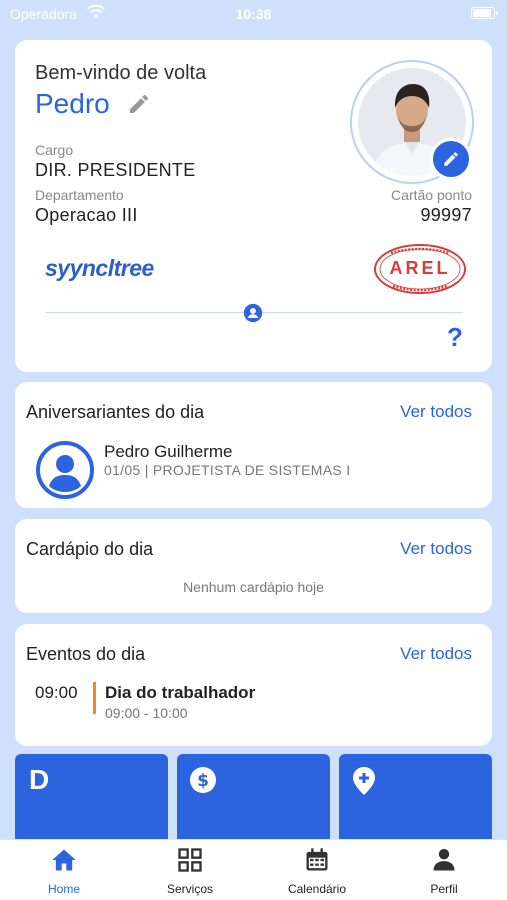 The width and height of the screenshot is (507, 900). I want to click on person-circle-icon, so click(65, 472).